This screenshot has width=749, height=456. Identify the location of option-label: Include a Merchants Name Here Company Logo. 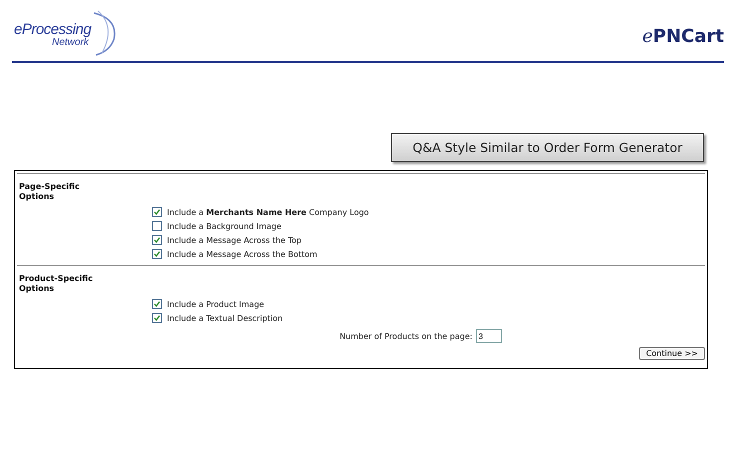
(268, 212).